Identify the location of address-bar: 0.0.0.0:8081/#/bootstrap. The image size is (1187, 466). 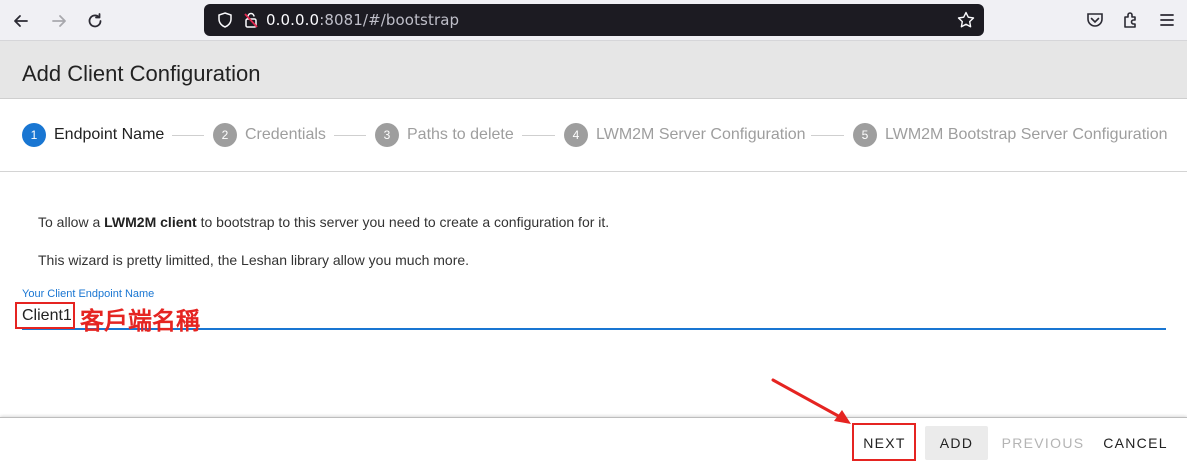
(594, 20).